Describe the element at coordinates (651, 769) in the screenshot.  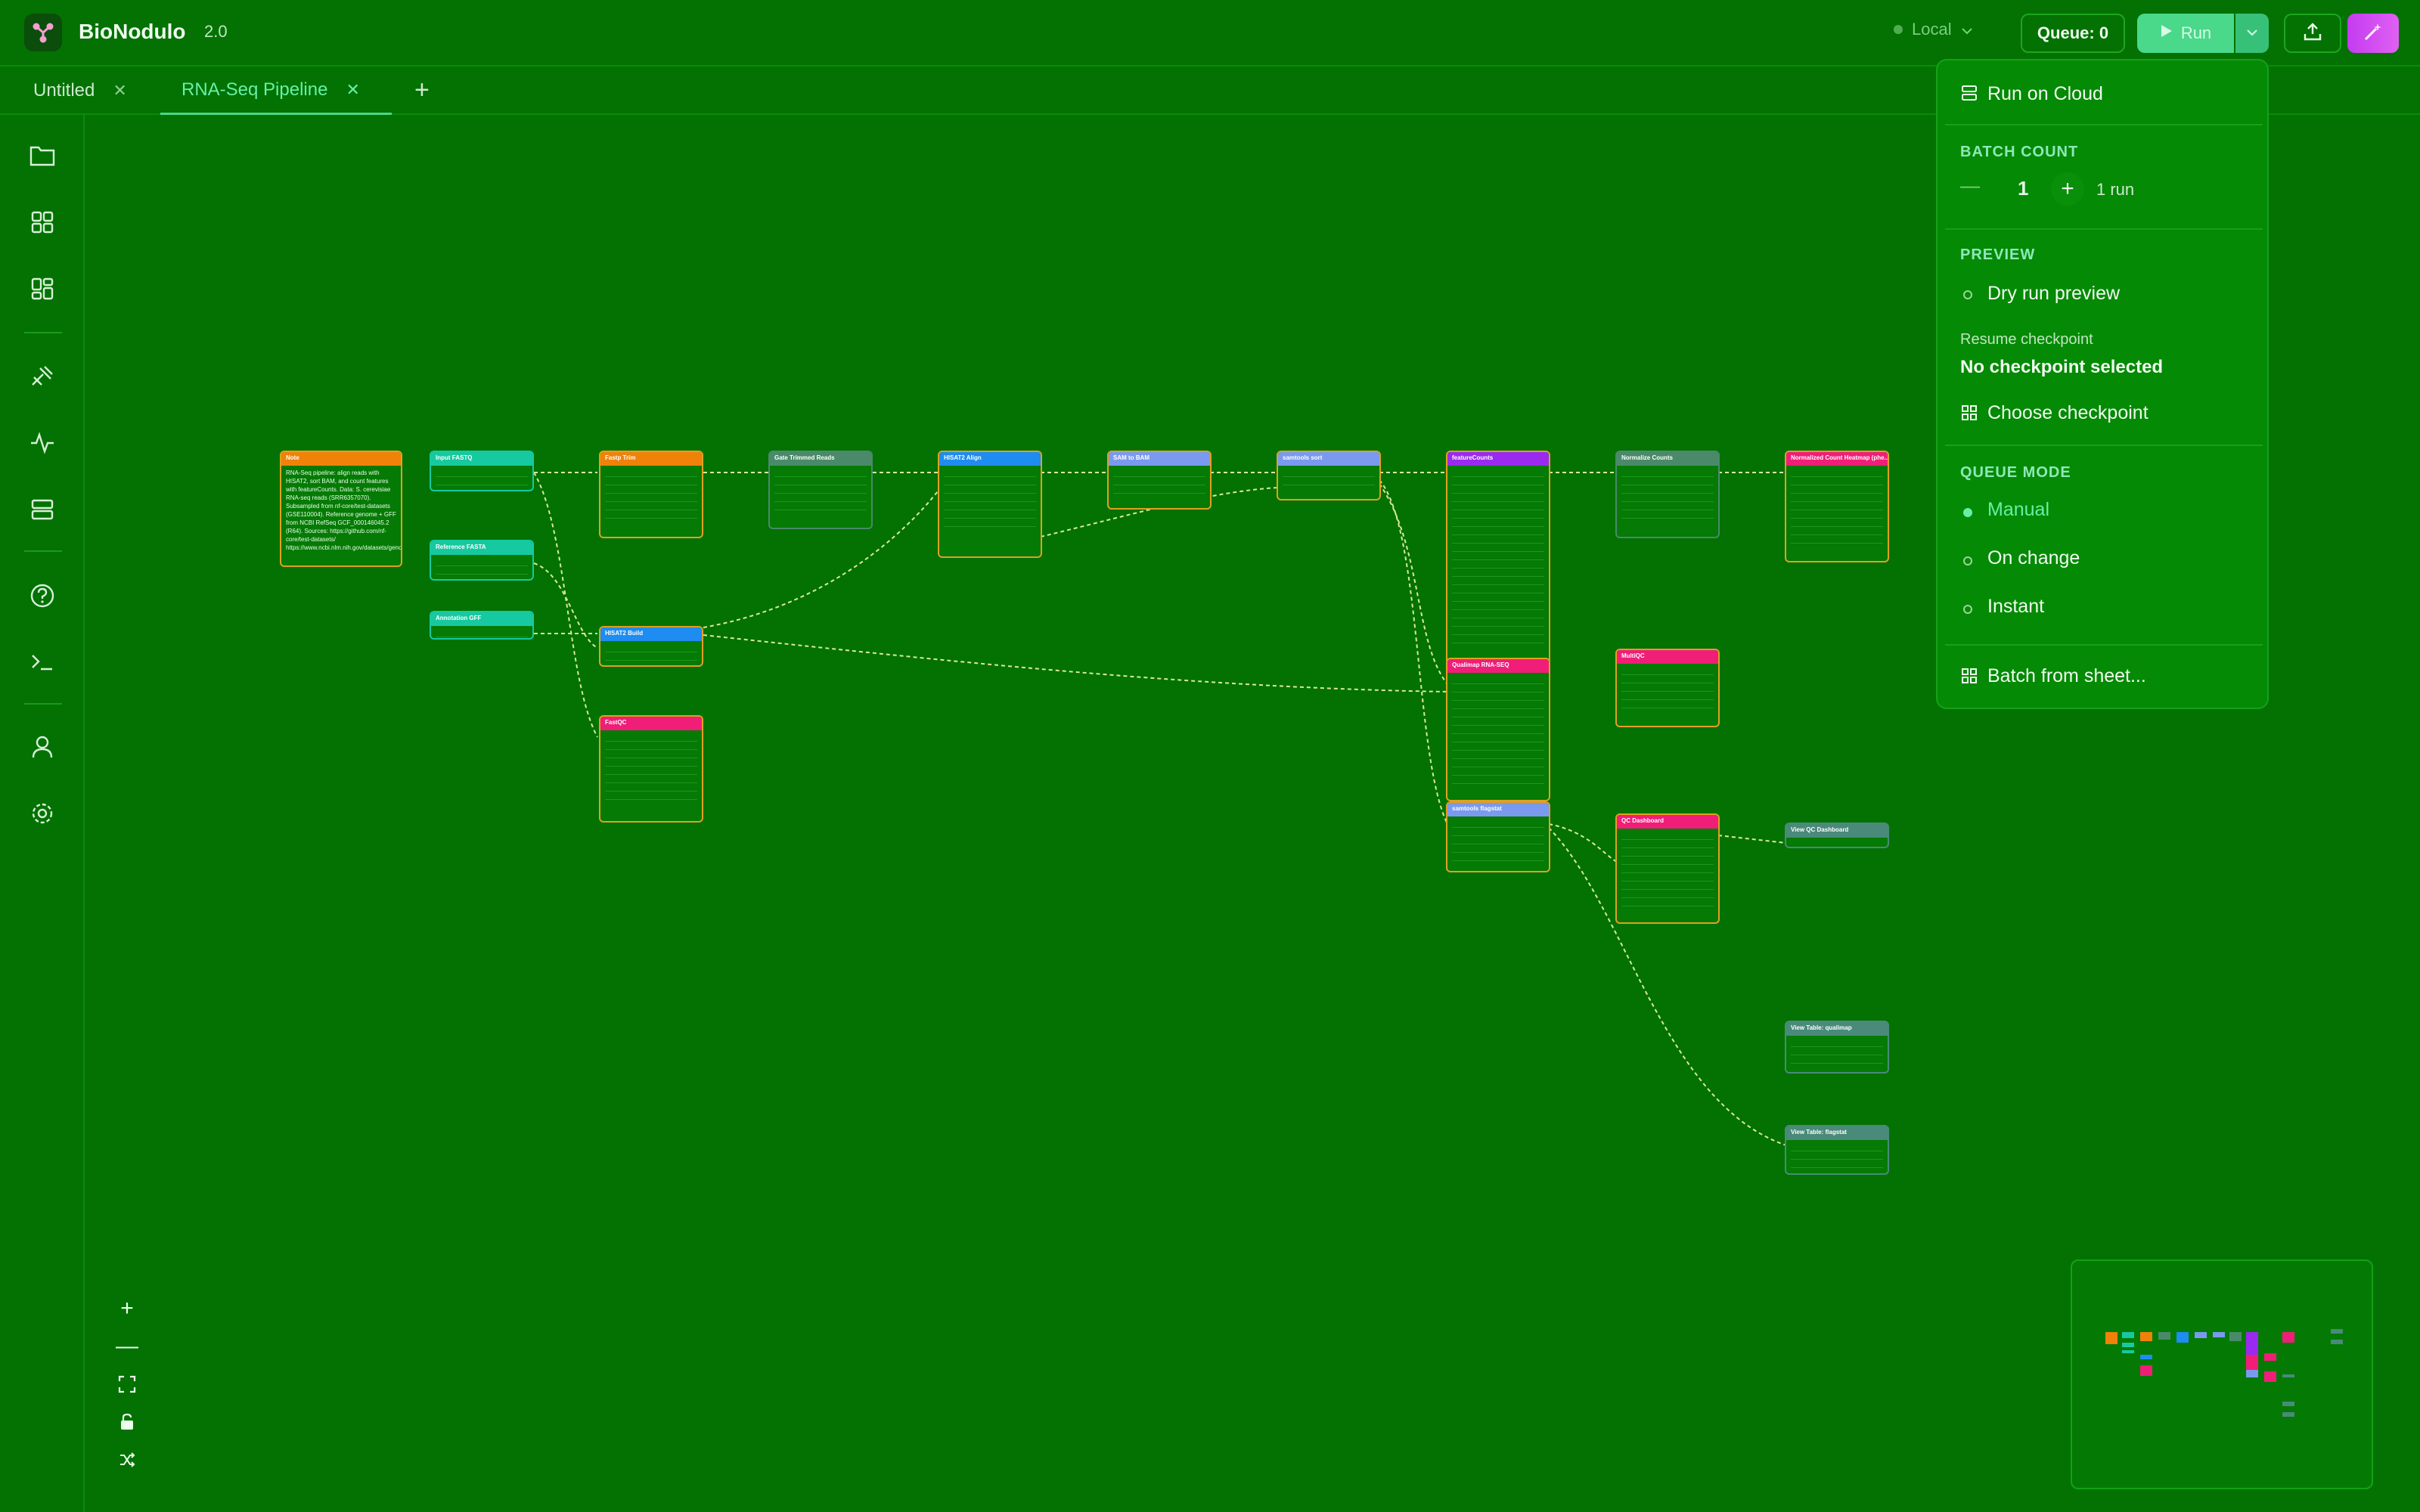
I see `workflow-node: FastQC` at that location.